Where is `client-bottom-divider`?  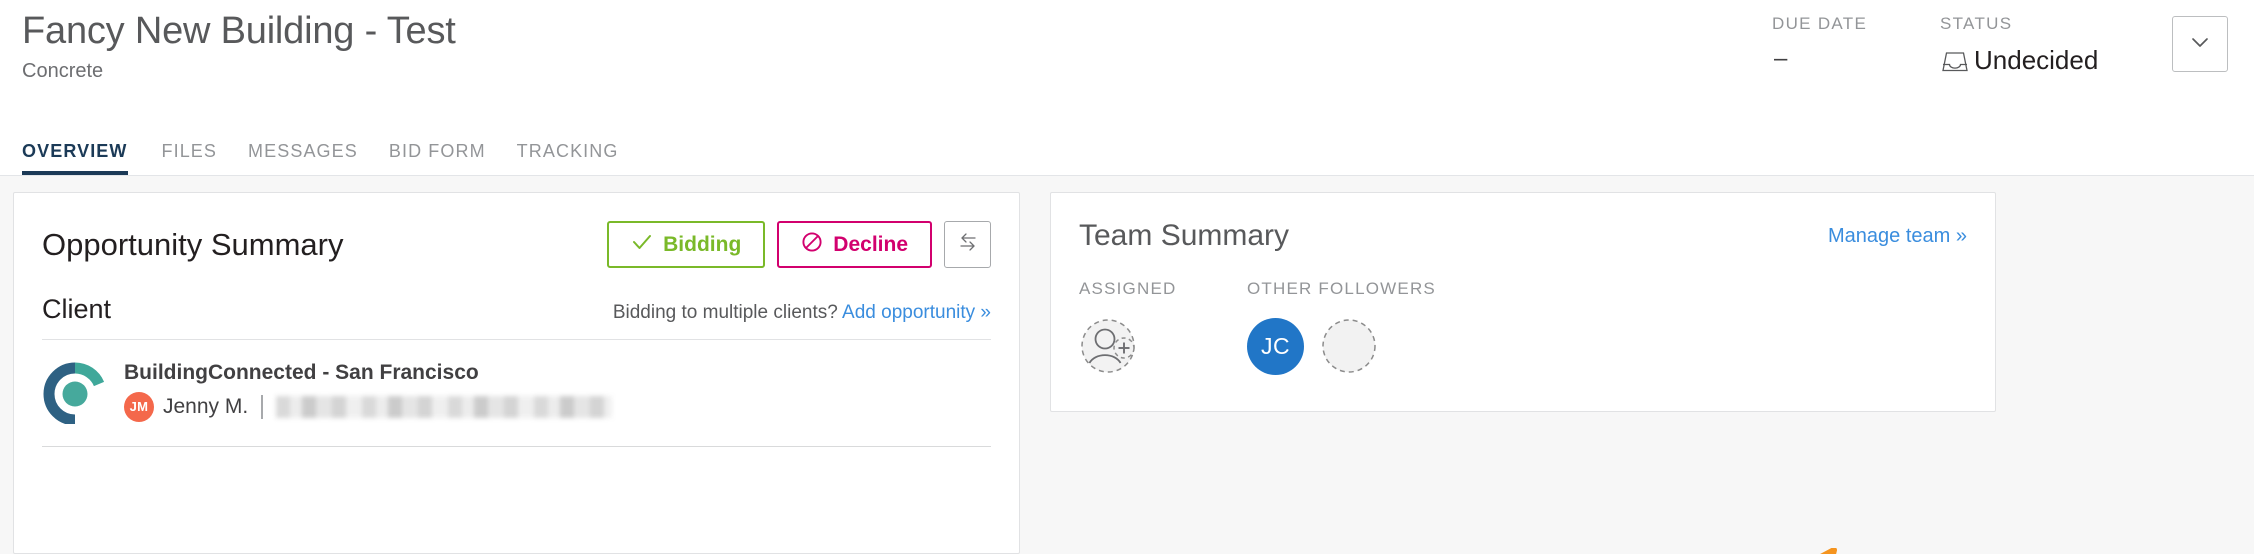
client-bottom-divider is located at coordinates (516, 446).